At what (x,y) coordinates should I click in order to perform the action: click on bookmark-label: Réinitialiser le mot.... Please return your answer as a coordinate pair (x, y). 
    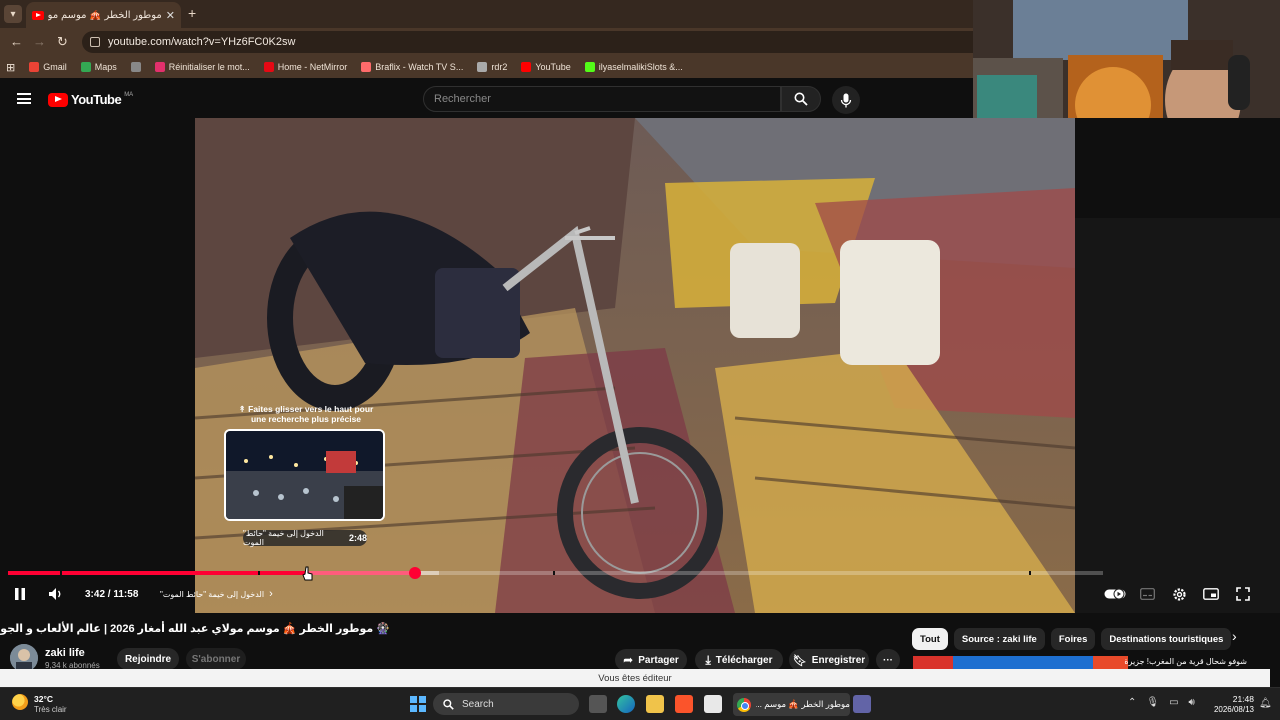
    Looking at the image, I should click on (209, 67).